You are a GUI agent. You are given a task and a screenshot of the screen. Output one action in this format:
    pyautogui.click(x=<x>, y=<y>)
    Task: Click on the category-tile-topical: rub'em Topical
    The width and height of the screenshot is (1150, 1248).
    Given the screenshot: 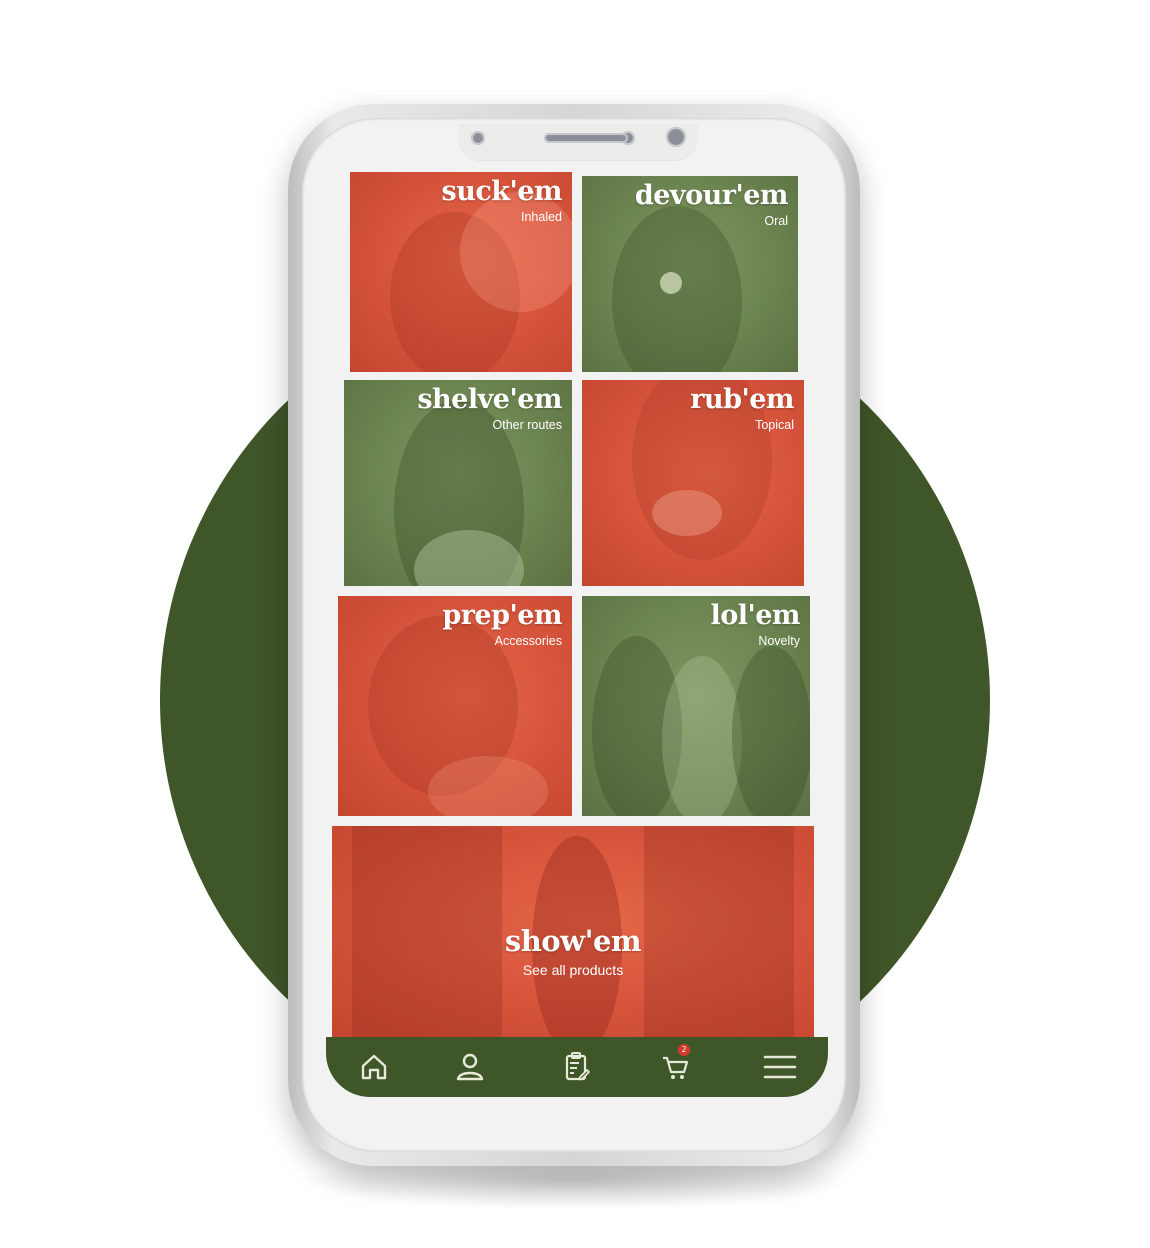 What is the action you would take?
    pyautogui.click(x=693, y=483)
    